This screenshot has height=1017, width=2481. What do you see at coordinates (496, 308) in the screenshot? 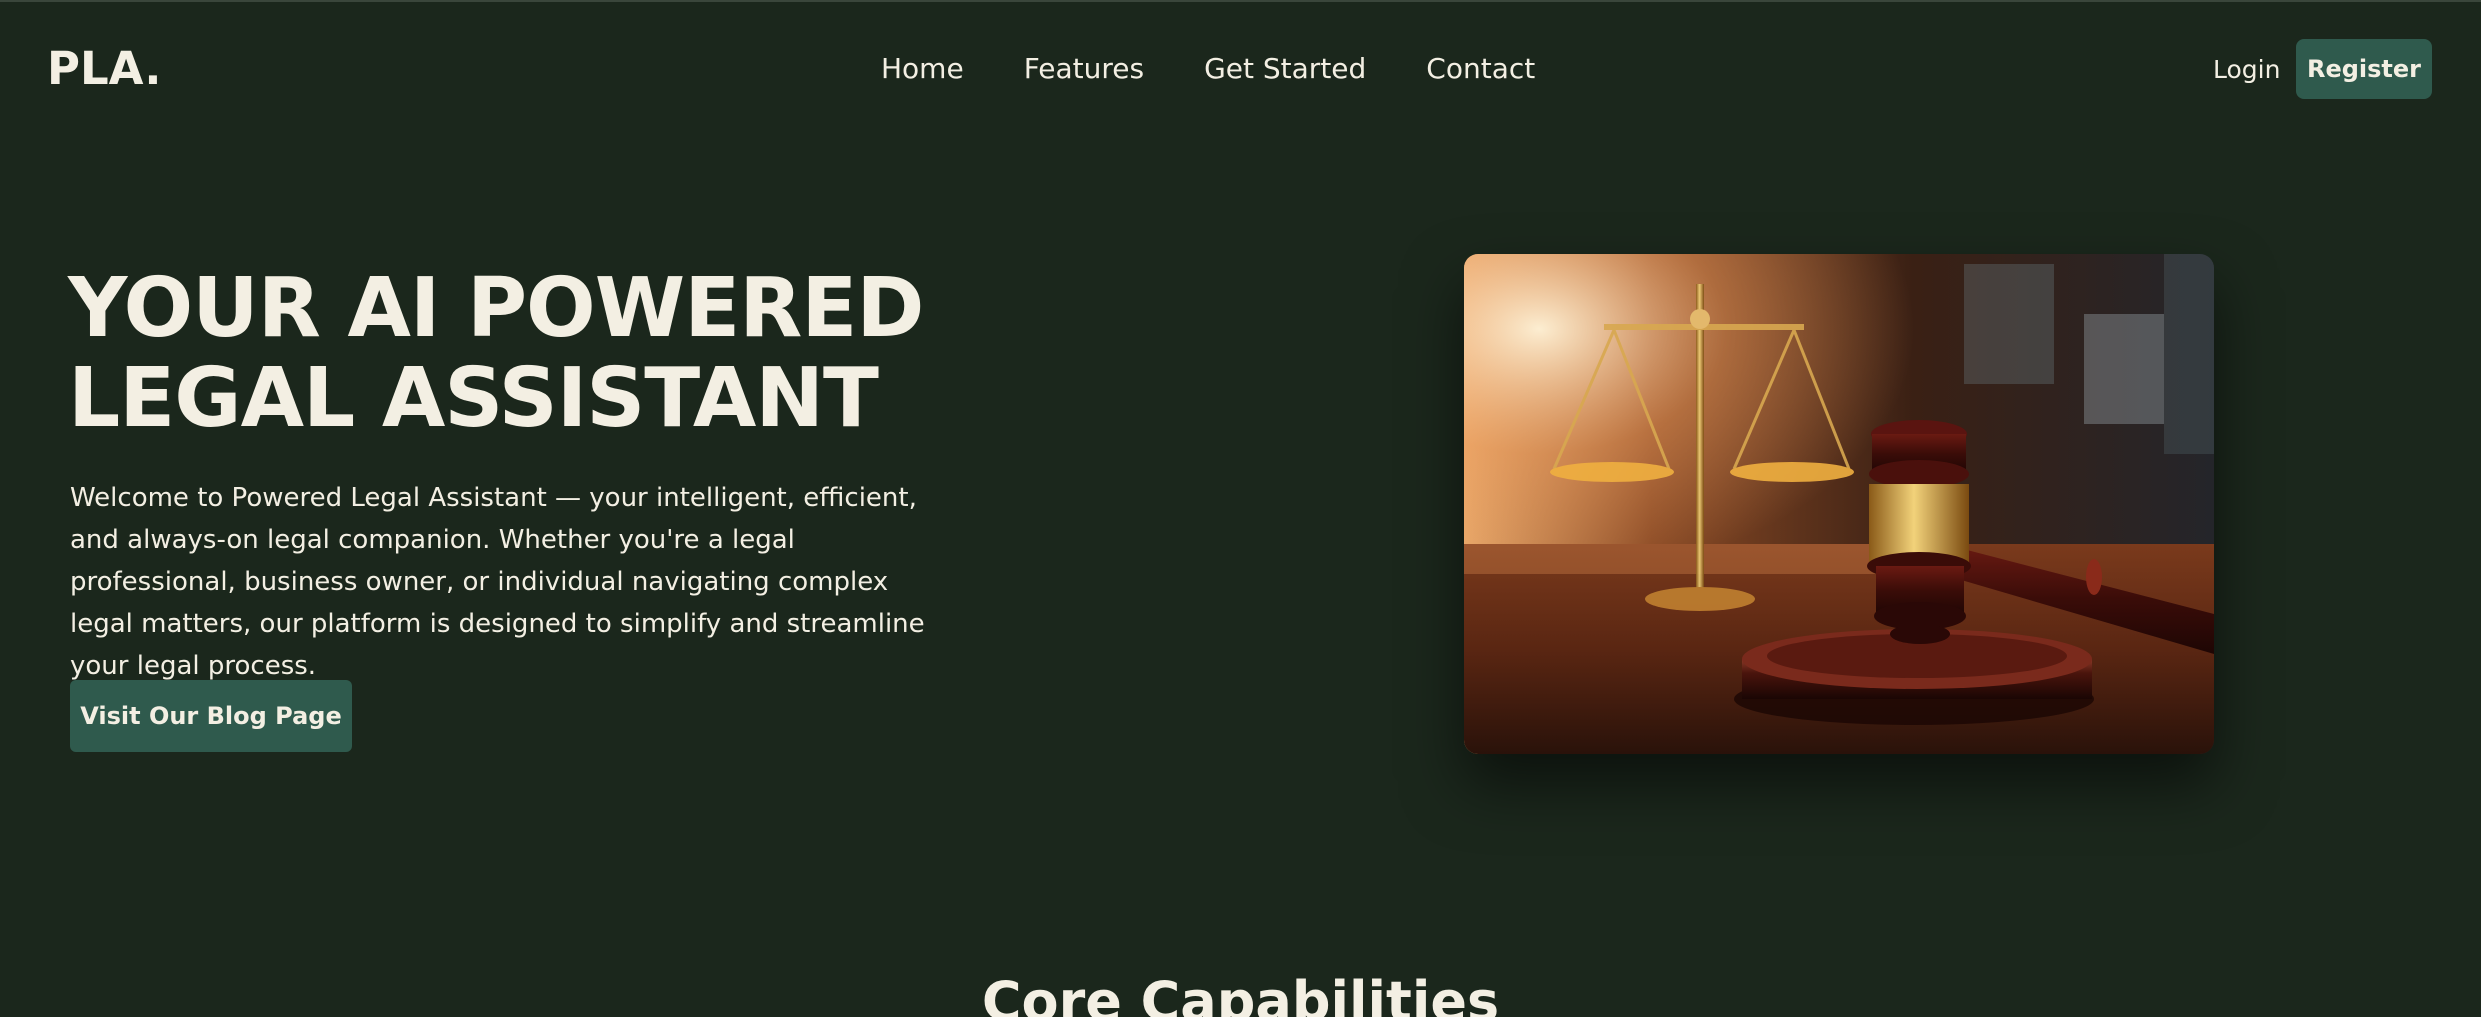
I see `hero-title-line1: YOUR AI POWERED` at bounding box center [496, 308].